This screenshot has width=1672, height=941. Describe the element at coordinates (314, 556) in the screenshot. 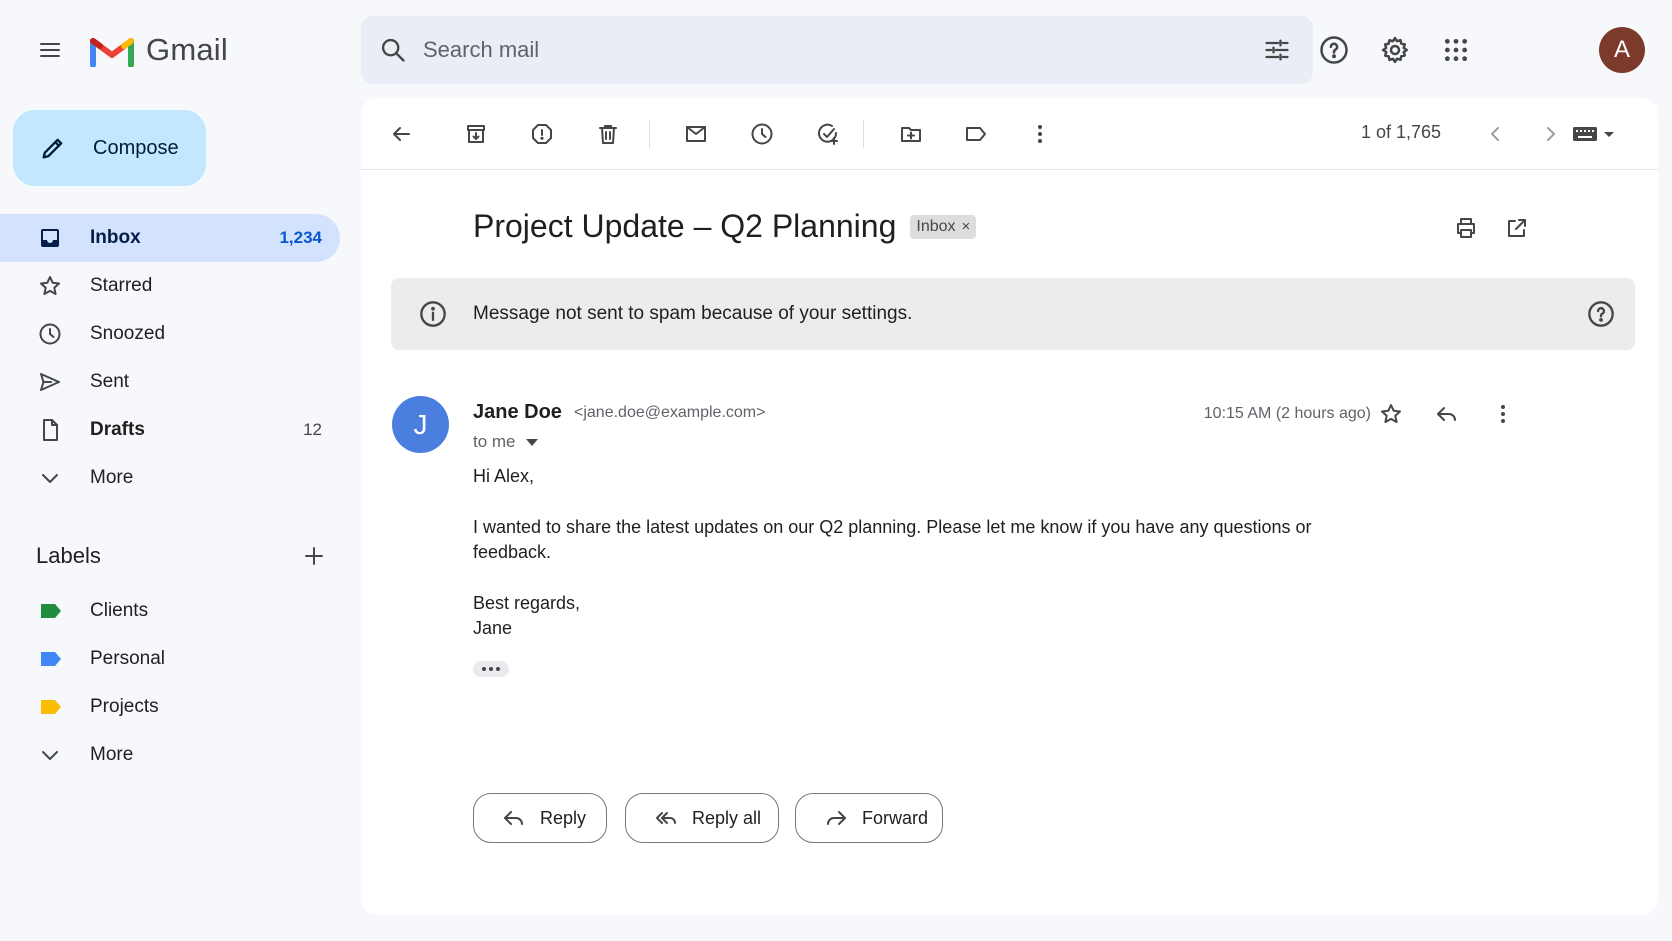

I see `add-label-icon` at that location.